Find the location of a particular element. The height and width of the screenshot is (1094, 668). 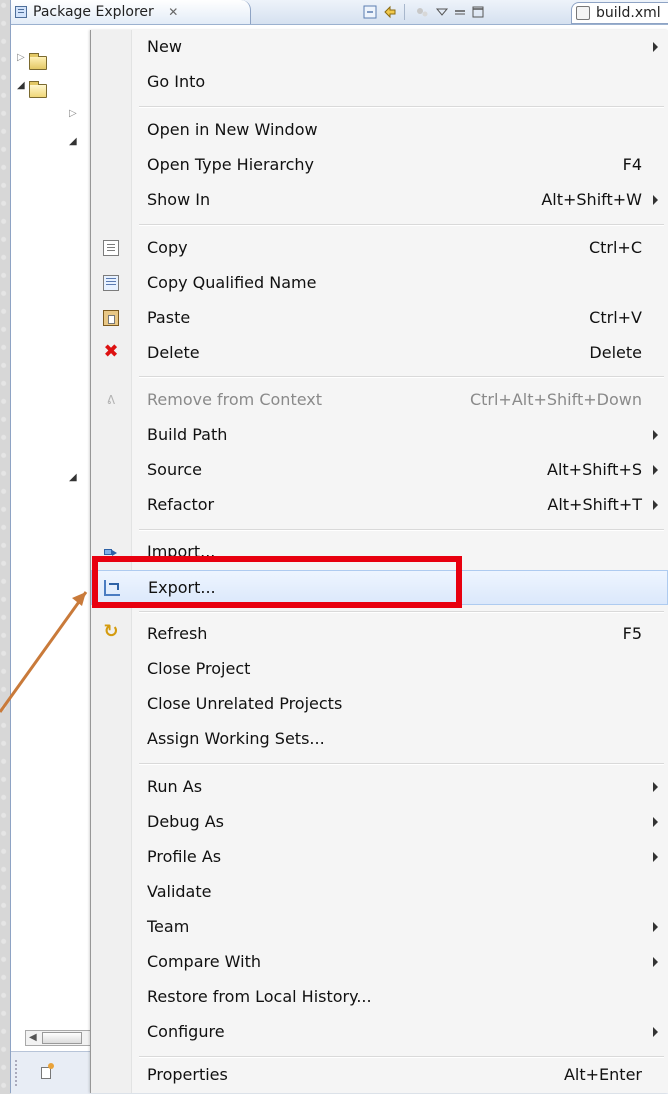

menu-item-label: Team is located at coordinates (168, 926).